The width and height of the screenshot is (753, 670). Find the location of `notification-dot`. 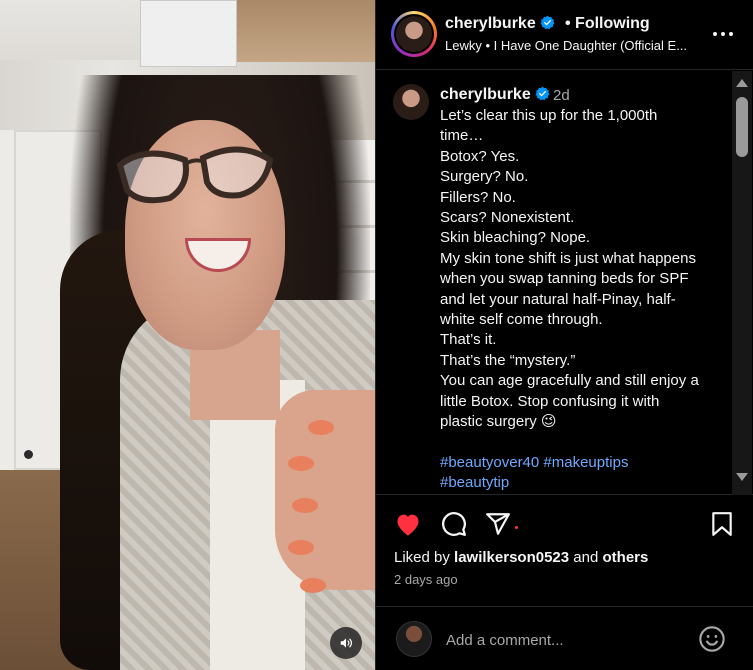

notification-dot is located at coordinates (516, 527).